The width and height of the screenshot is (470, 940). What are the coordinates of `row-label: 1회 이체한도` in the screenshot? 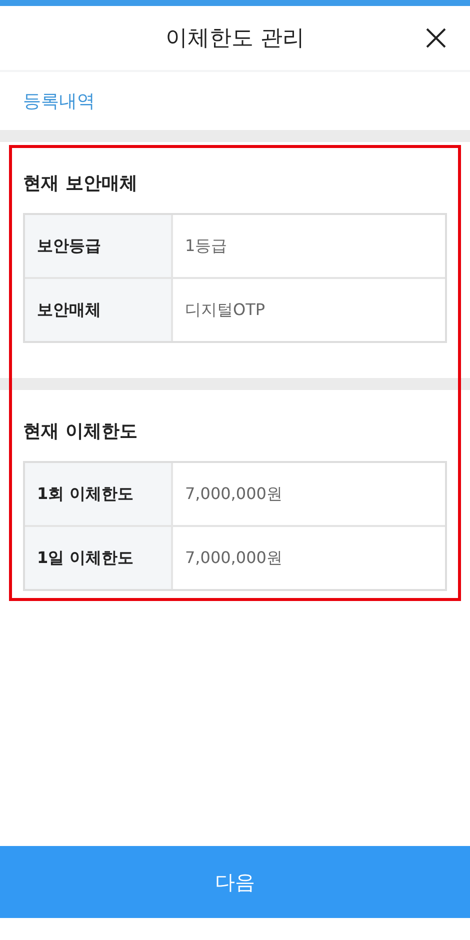 It's located at (99, 494).